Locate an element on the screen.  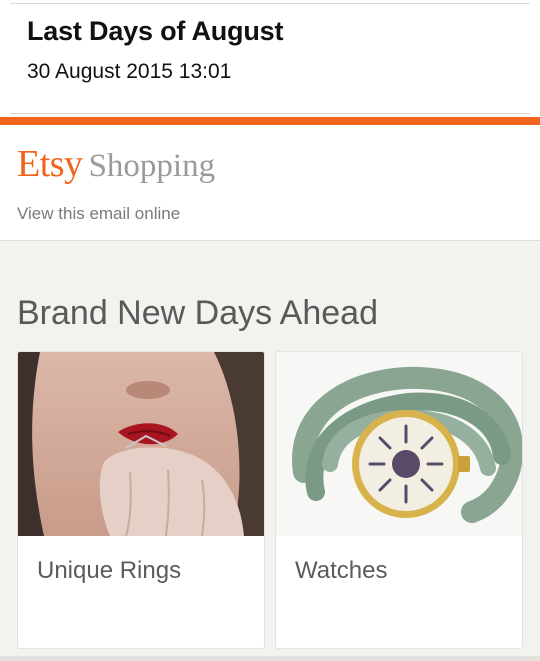
bottom-strip is located at coordinates (270, 658).